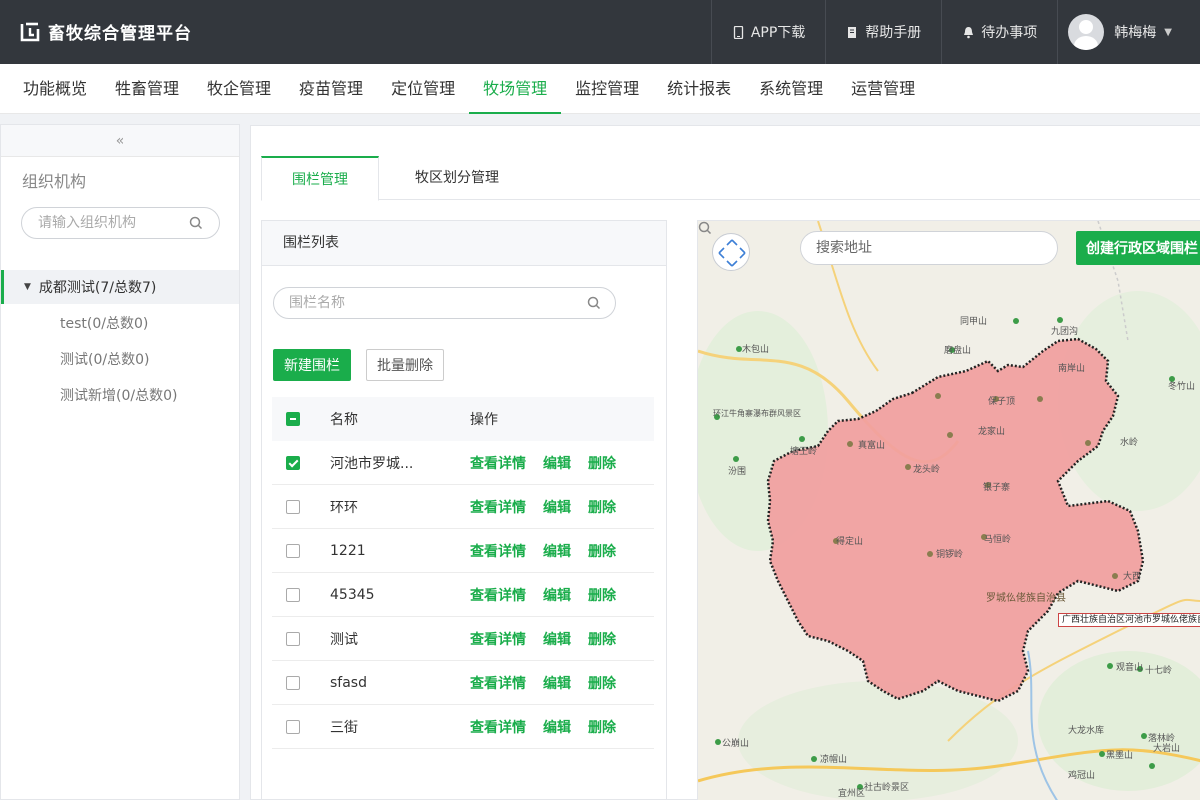  What do you see at coordinates (463, 419) in the screenshot?
I see `table-header: 名称 操作` at bounding box center [463, 419].